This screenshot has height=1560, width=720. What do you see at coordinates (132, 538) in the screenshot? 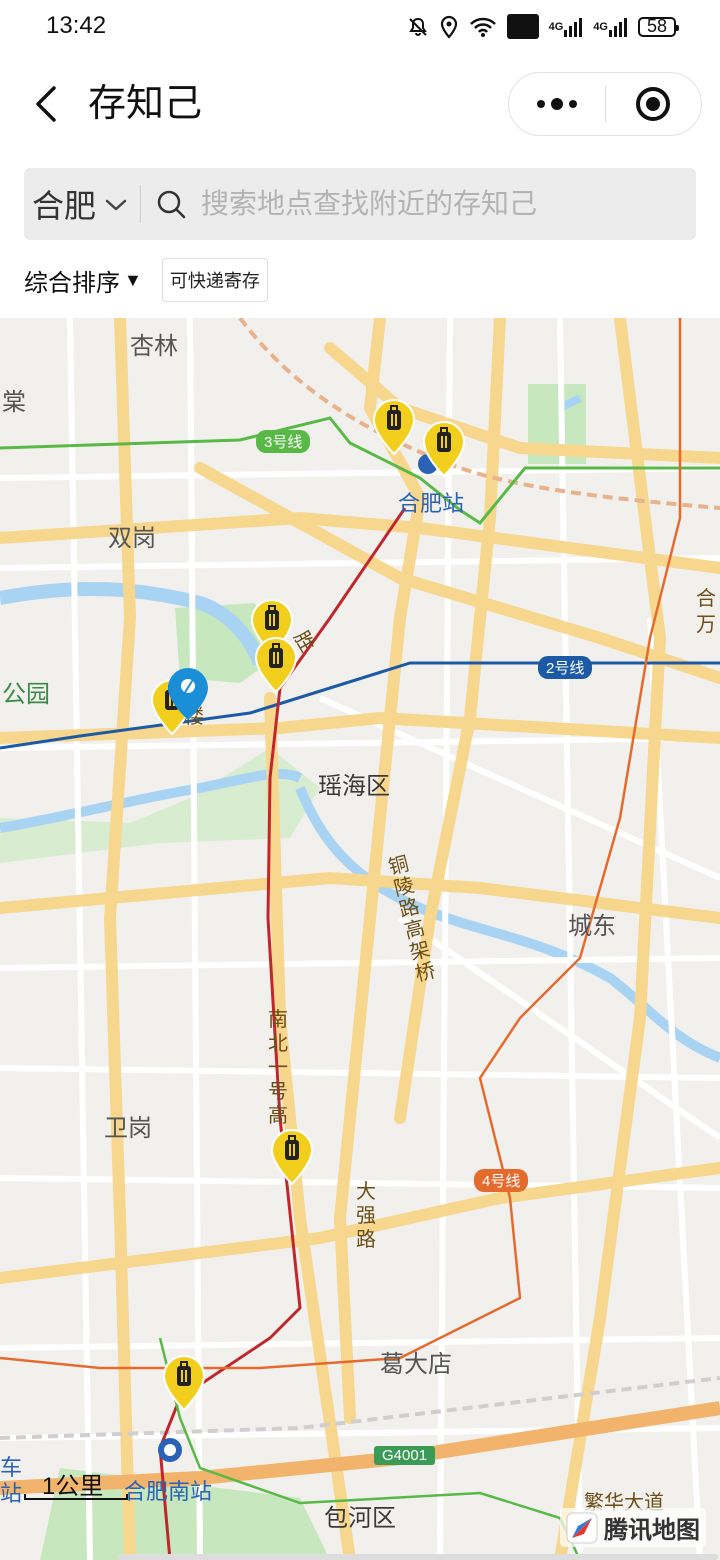
I see `map-label: 双岗` at bounding box center [132, 538].